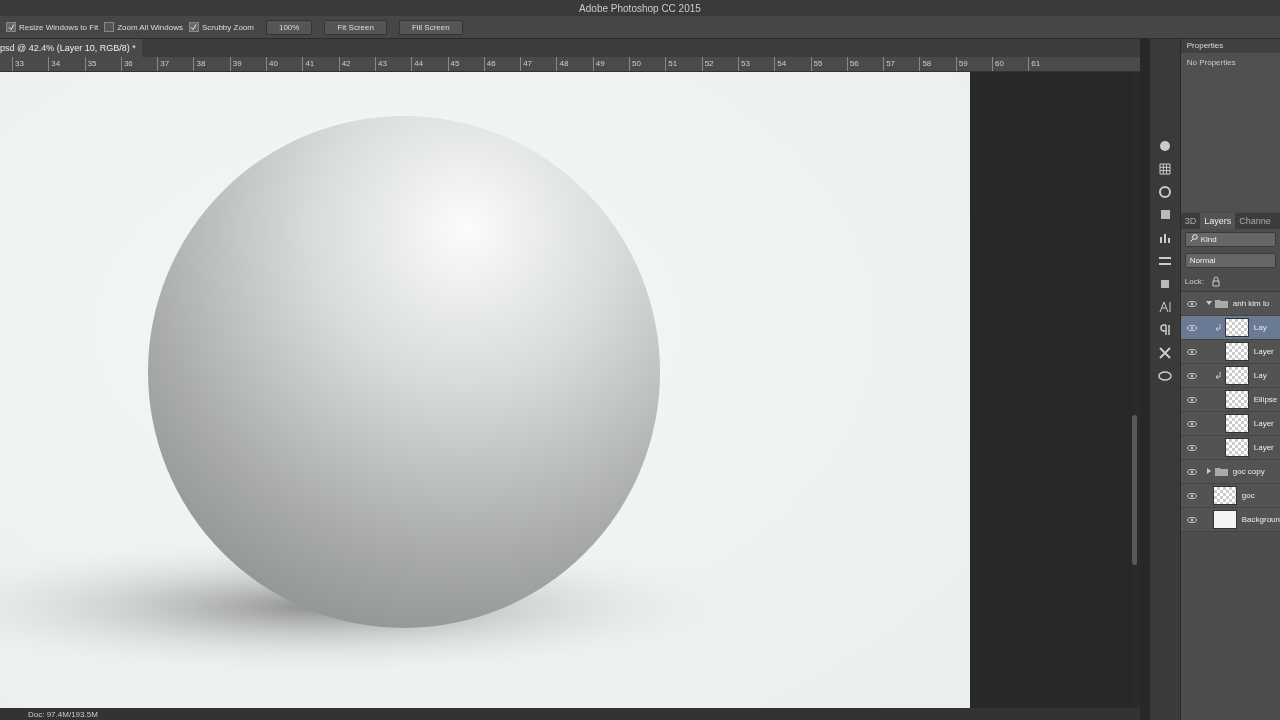 The height and width of the screenshot is (720, 1280). I want to click on document-tab: psd @ 42.4% (Layer 10, RGB/8) *, so click(71, 48).